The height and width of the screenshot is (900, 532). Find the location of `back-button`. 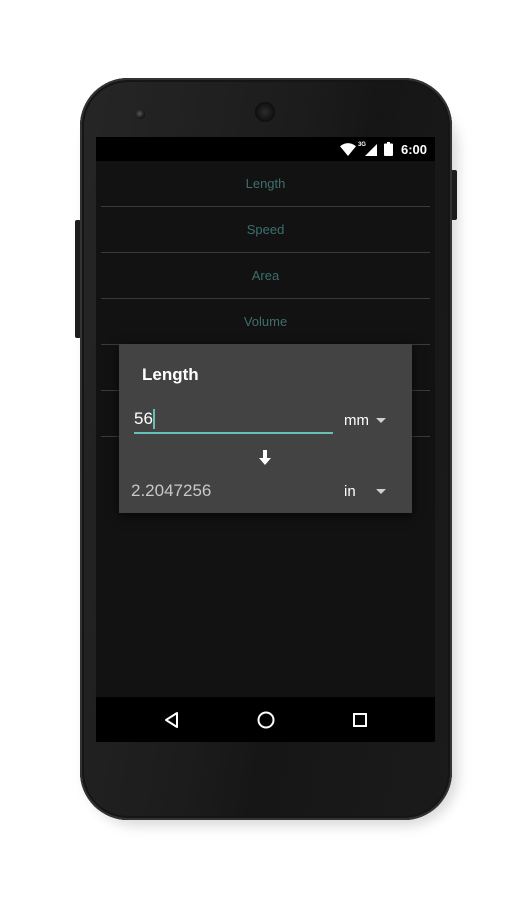

back-button is located at coordinates (172, 719).